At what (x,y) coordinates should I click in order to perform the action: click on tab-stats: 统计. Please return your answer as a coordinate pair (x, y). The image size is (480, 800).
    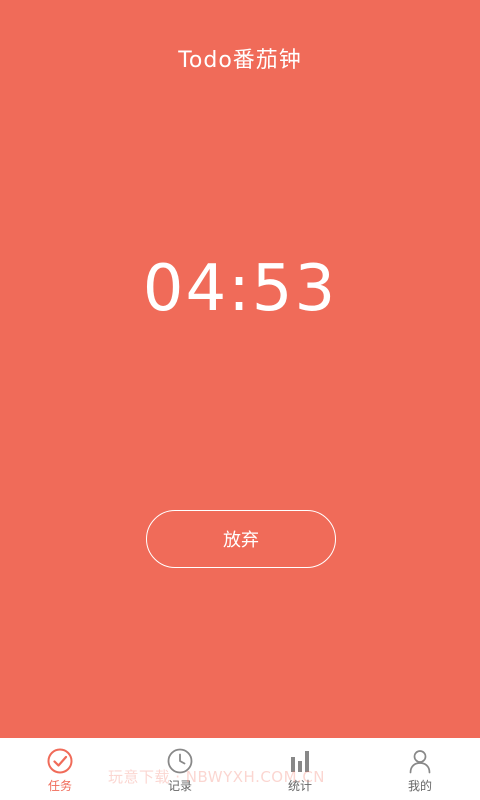
    Looking at the image, I should click on (300, 769).